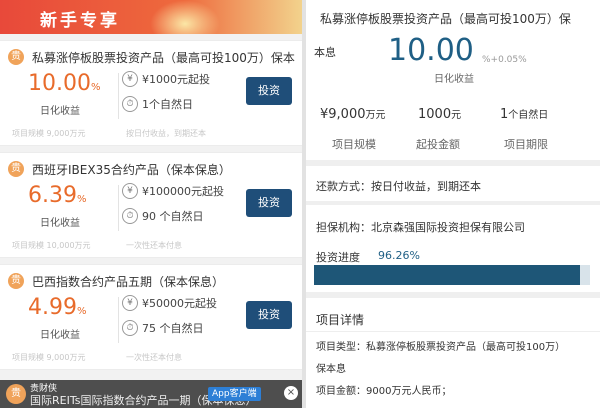  Describe the element at coordinates (163, 330) in the screenshot. I see `term: ⏱ 75 个自然日` at that location.